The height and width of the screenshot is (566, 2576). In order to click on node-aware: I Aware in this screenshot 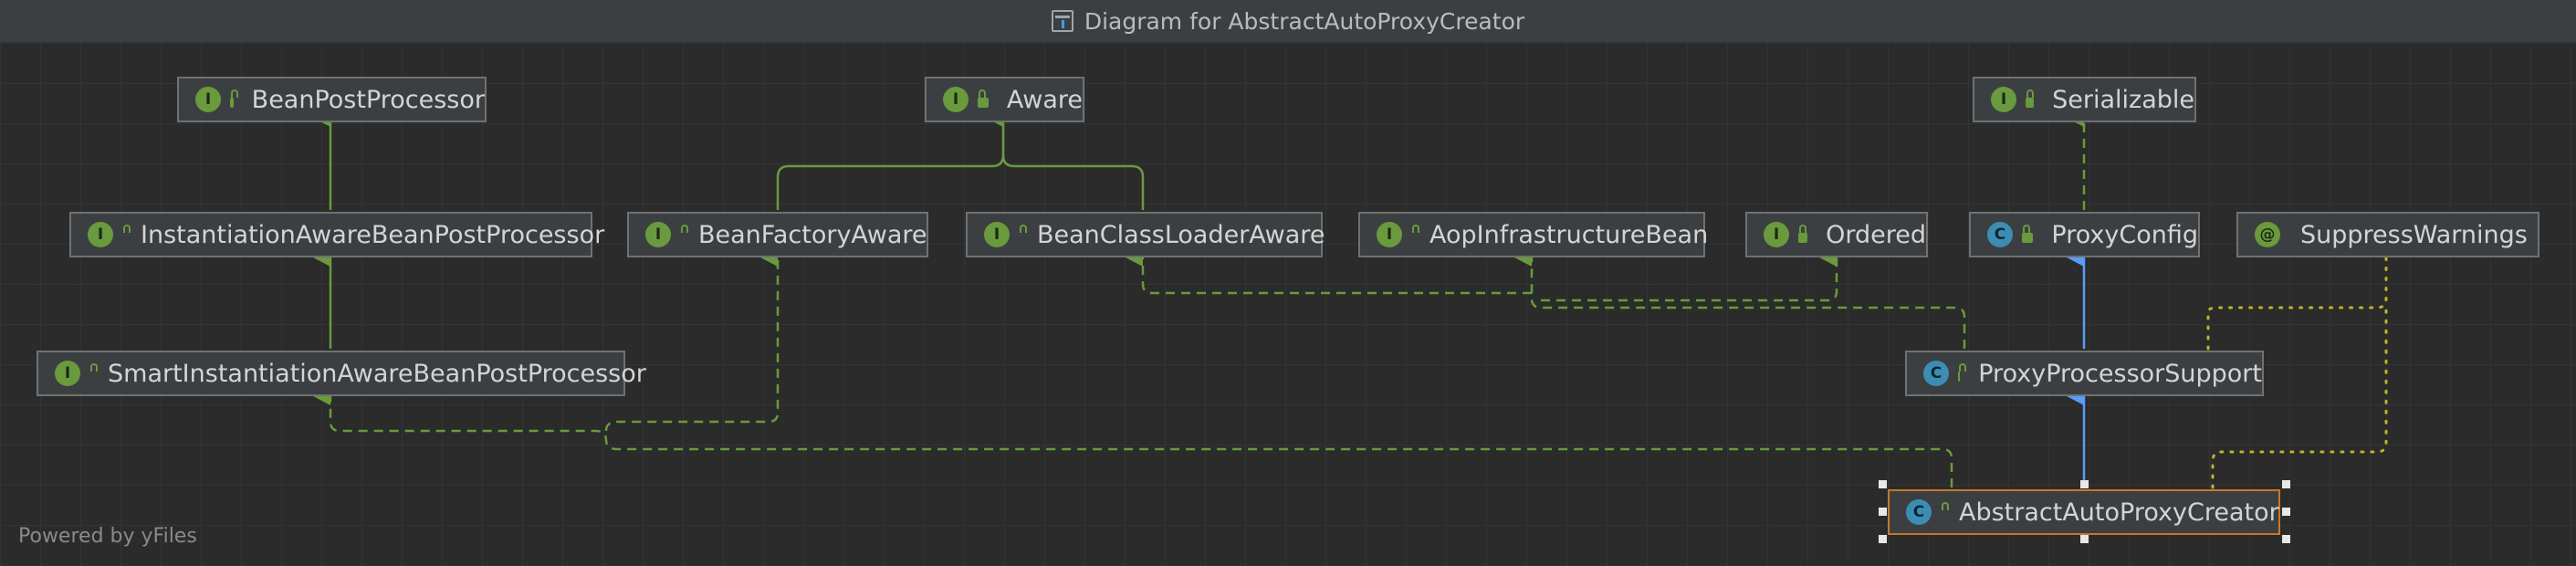, I will do `click(1005, 99)`.